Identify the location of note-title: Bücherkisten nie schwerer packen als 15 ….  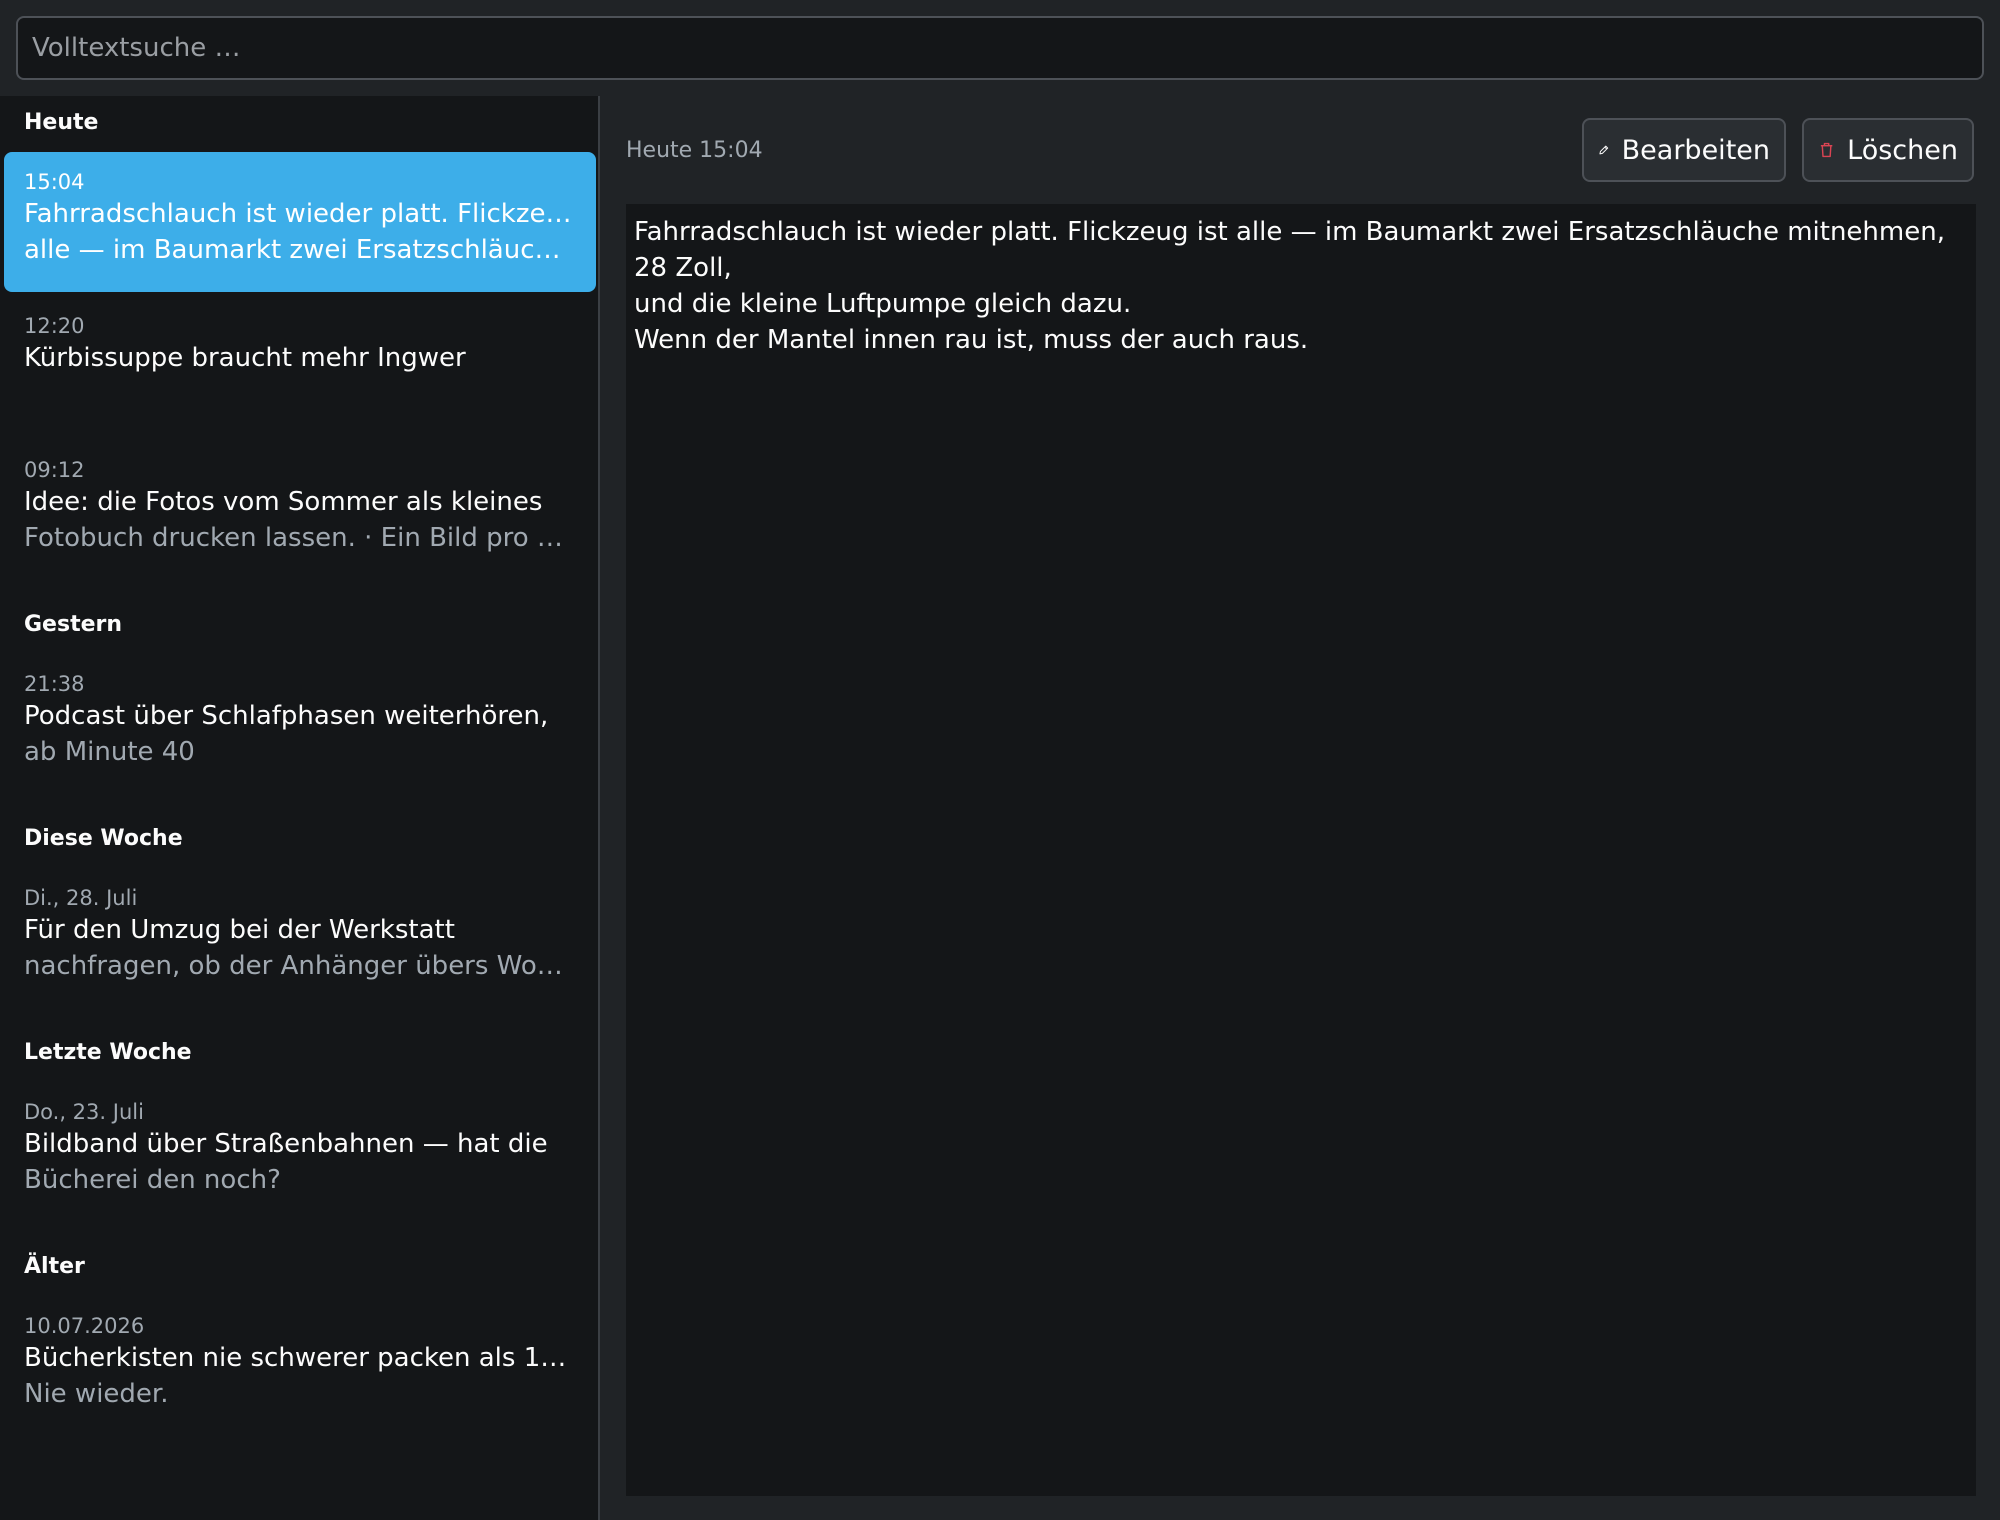
(300, 1358).